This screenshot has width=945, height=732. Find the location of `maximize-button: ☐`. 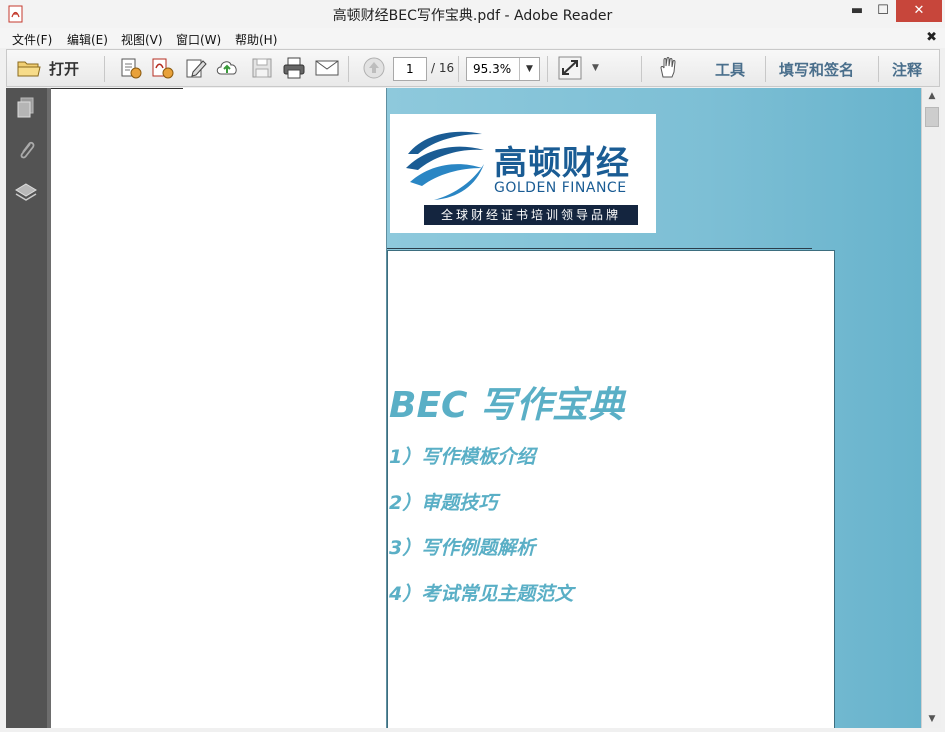

maximize-button: ☐ is located at coordinates (883, 11).